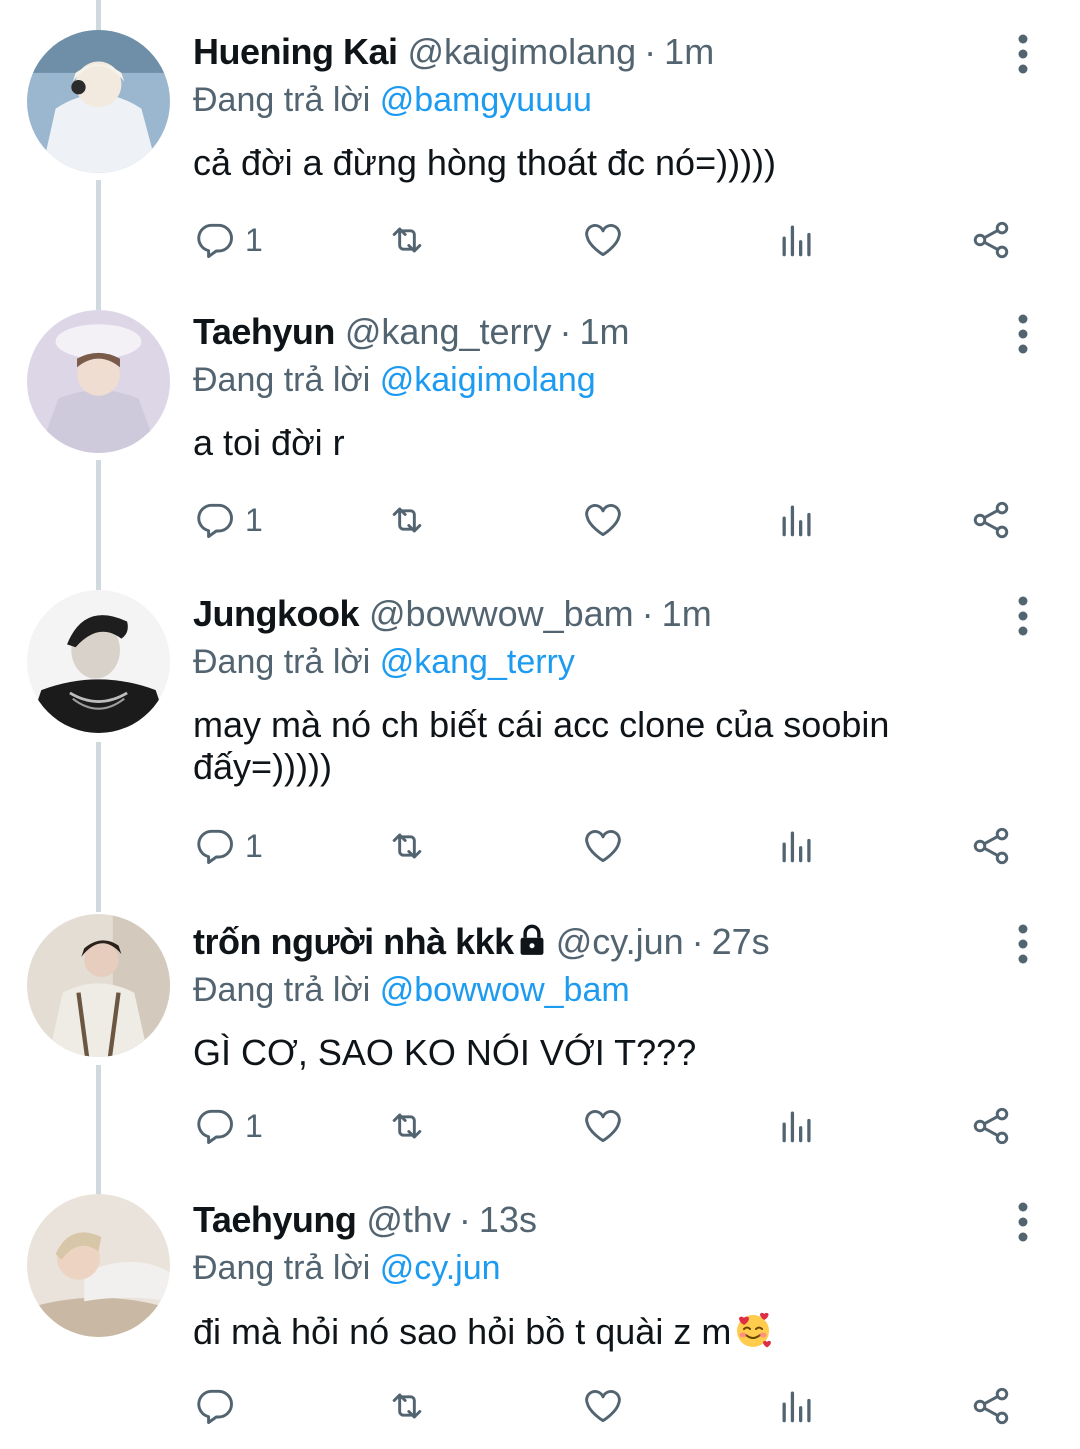  Describe the element at coordinates (754, 1330) in the screenshot. I see `smiling-face-with-hearts-emoji` at that location.